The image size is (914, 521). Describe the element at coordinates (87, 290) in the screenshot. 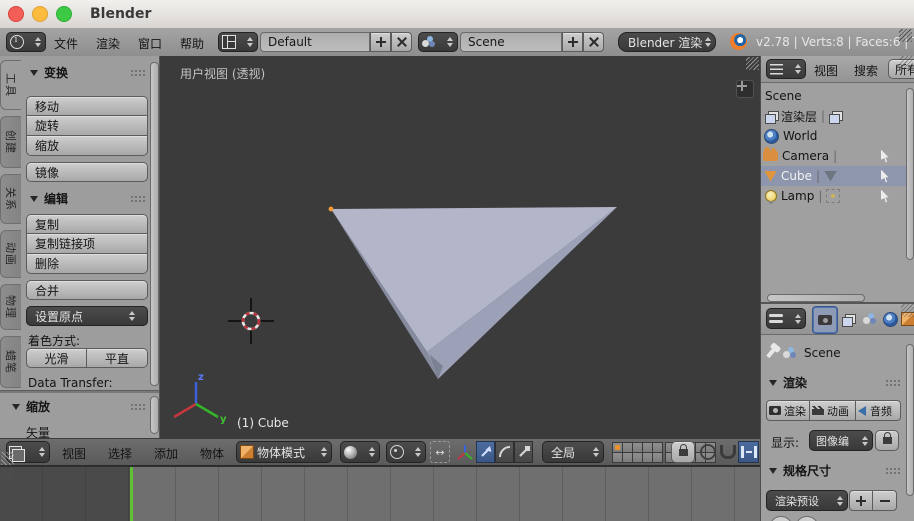

I see `join-button: 合并` at that location.